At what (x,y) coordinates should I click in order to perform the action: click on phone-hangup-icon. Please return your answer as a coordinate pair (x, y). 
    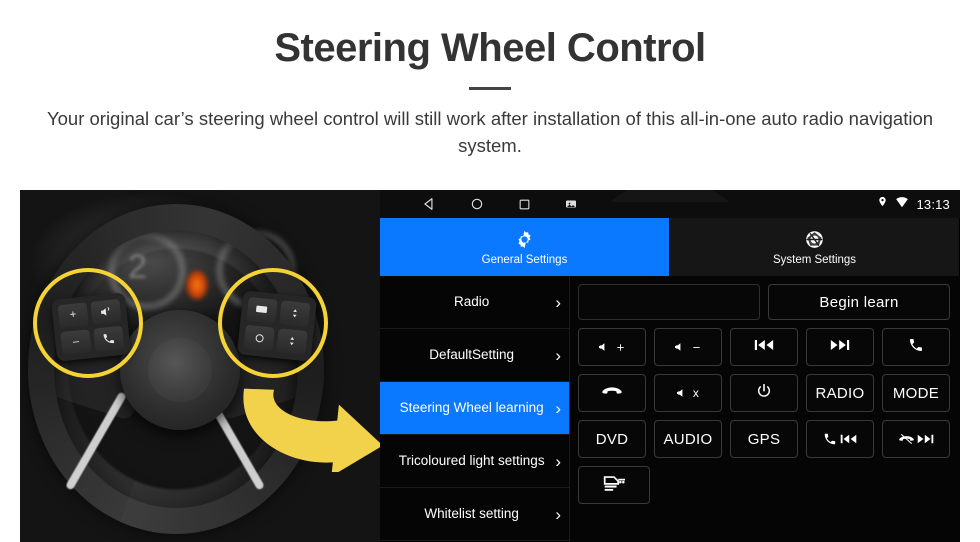
    Looking at the image, I should click on (612, 393).